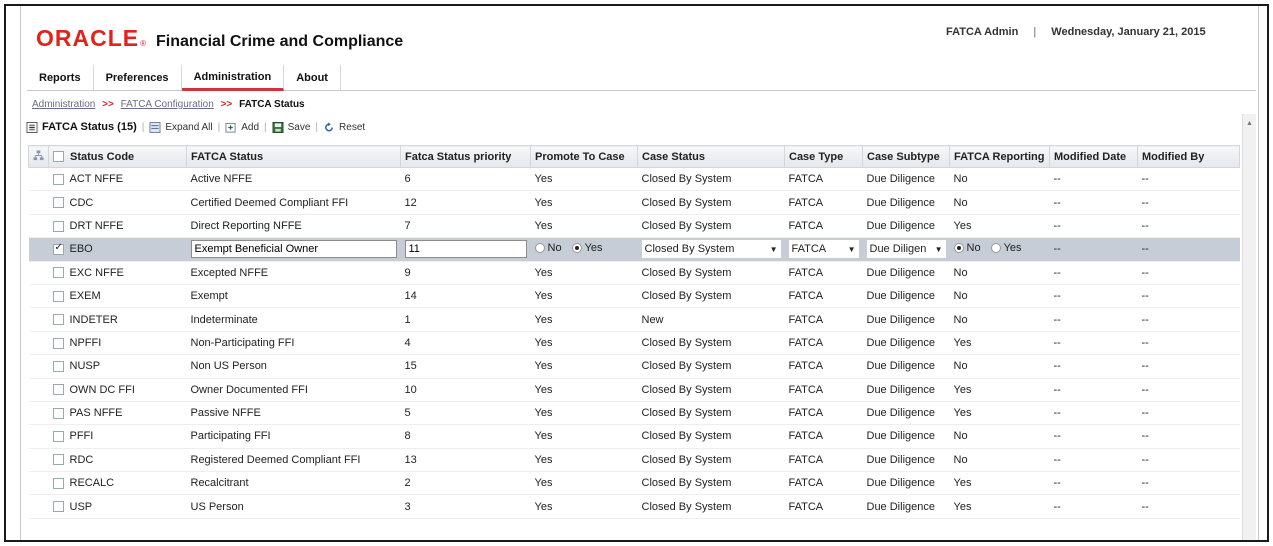 Image resolution: width=1273 pixels, height=546 pixels. Describe the element at coordinates (117, 460) in the screenshot. I see `status-code-cell: RDC` at that location.